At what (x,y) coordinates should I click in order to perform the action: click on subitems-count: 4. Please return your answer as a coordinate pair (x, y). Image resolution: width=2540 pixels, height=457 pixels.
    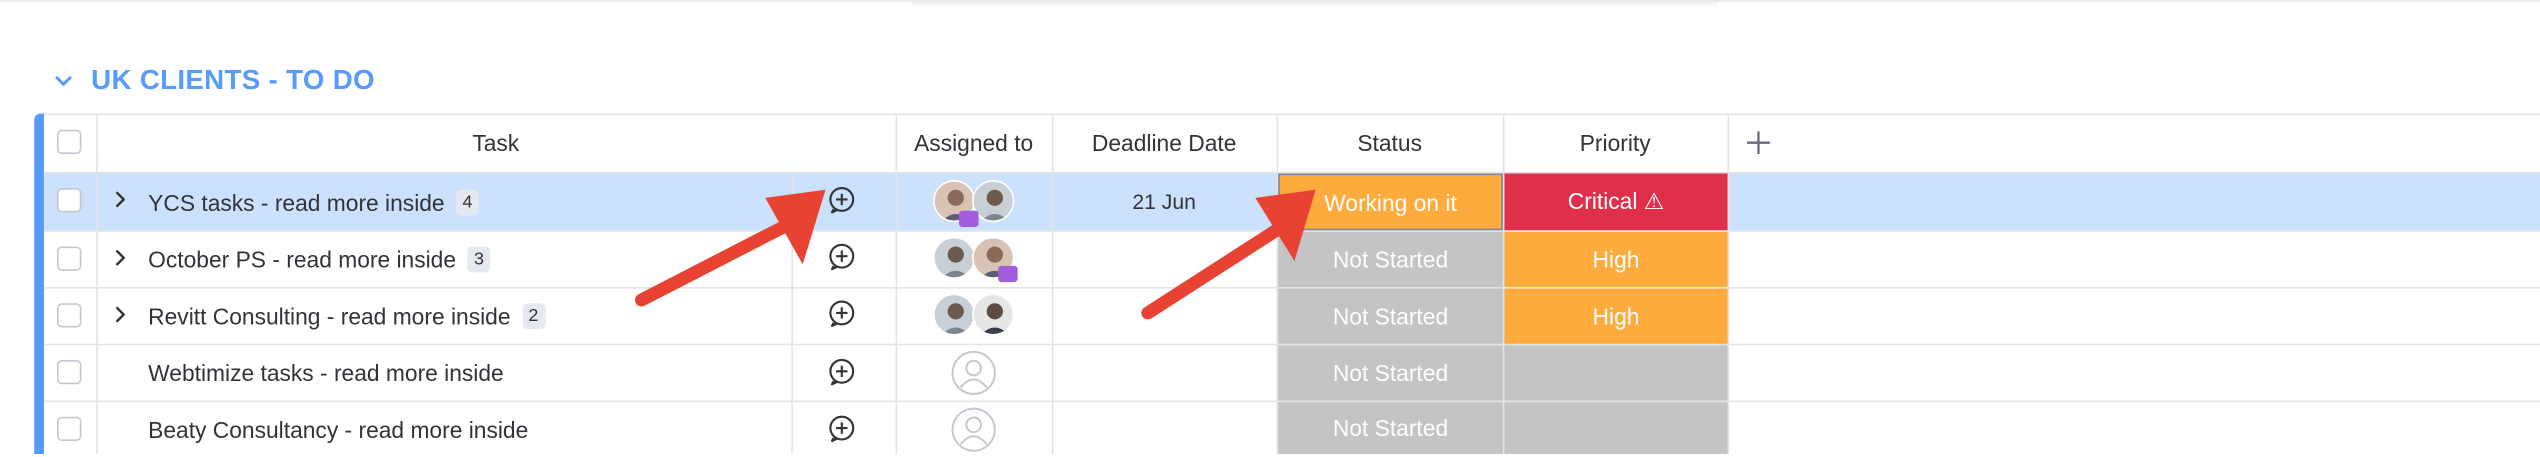
    Looking at the image, I should click on (468, 201).